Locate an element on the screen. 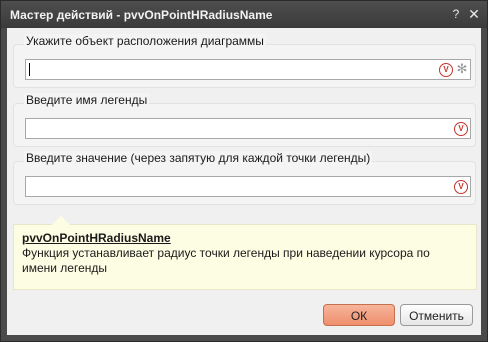  chart-location-field: V ✻ is located at coordinates (248, 69).